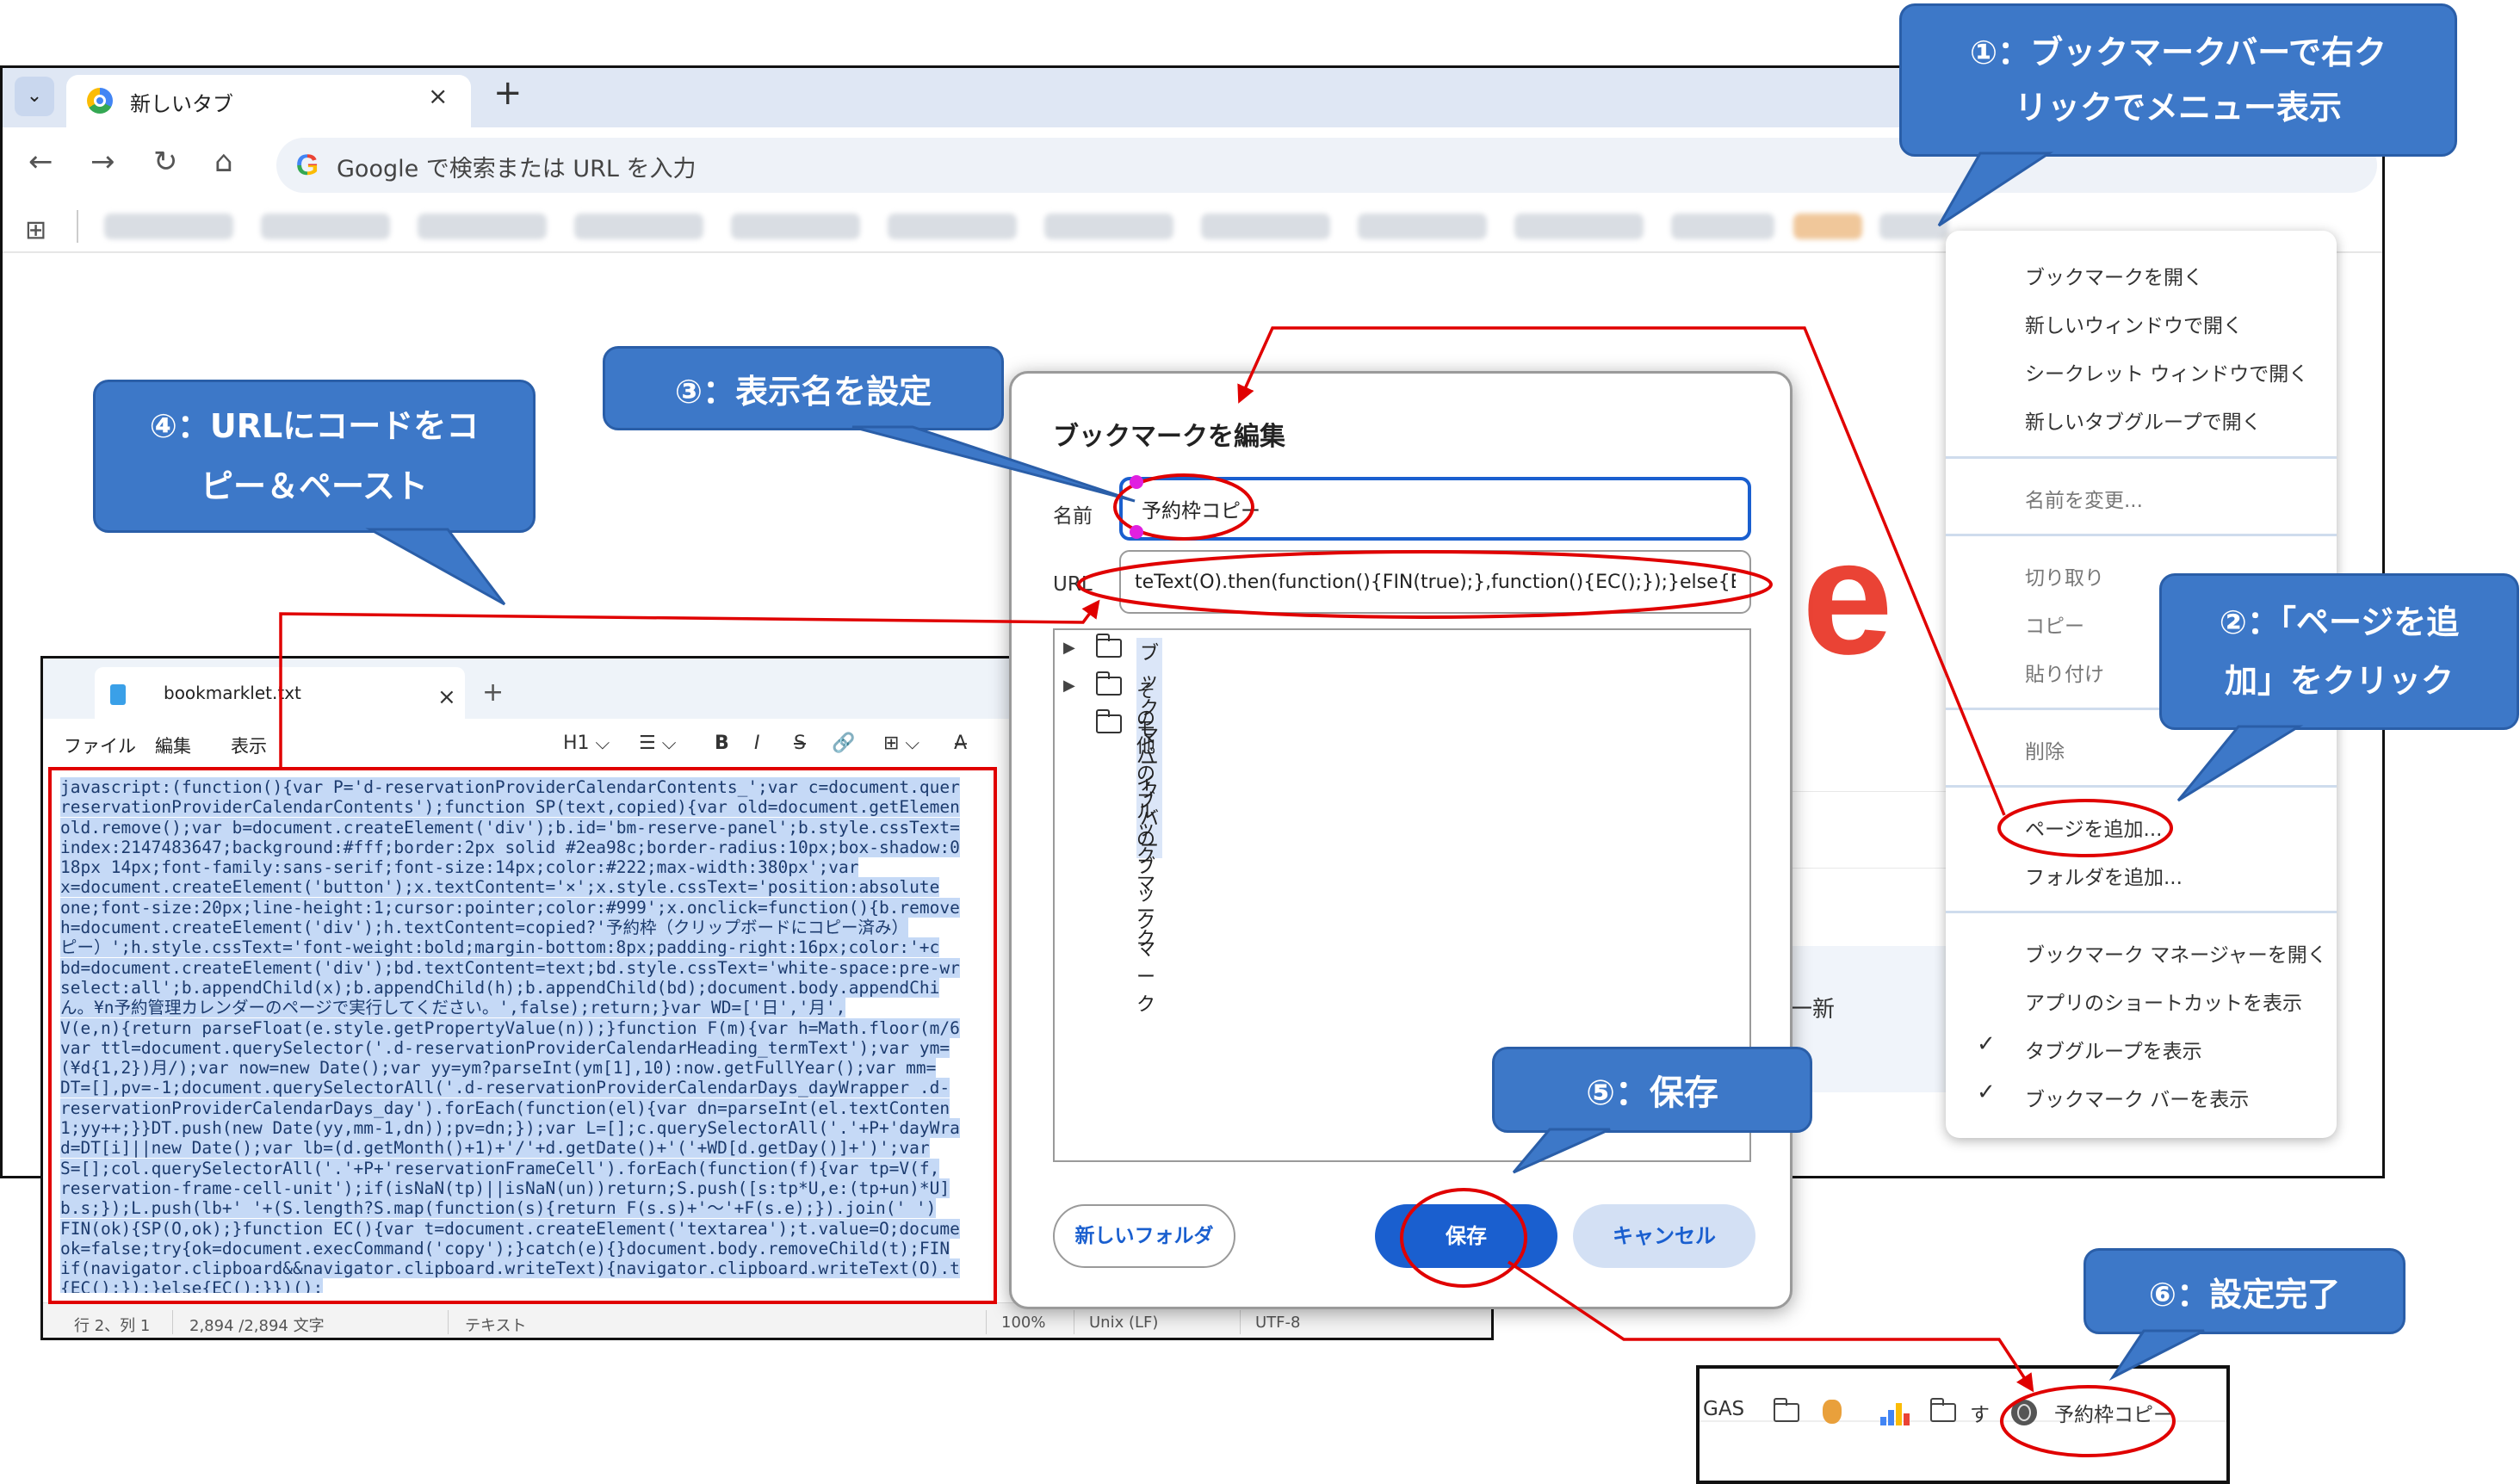 The width and height of the screenshot is (2520, 1484). What do you see at coordinates (1987, 1092) in the screenshot?
I see `checkmark-icon: ✓` at bounding box center [1987, 1092].